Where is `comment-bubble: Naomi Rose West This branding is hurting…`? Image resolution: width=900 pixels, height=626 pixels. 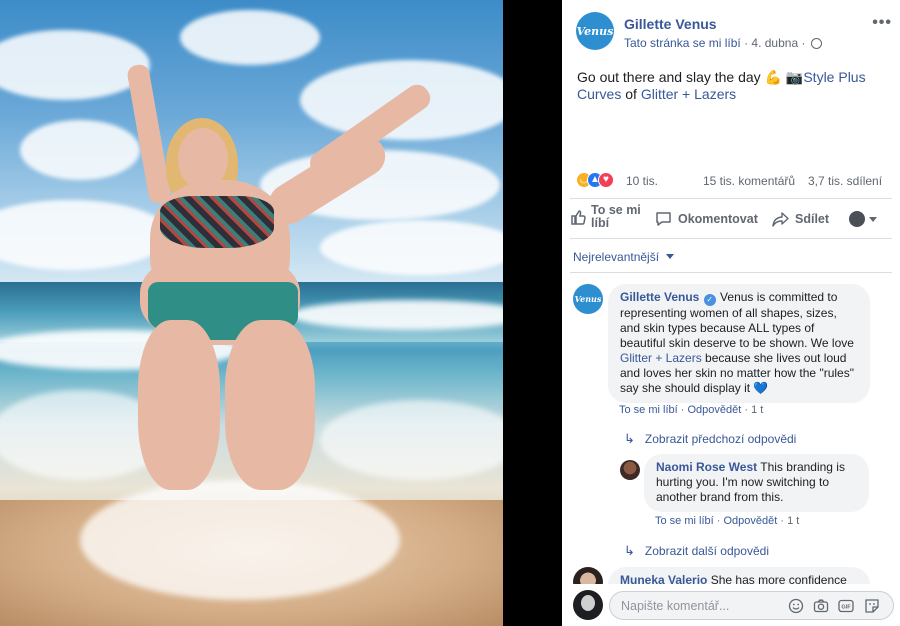 comment-bubble: Naomi Rose West This branding is hurting… is located at coordinates (756, 483).